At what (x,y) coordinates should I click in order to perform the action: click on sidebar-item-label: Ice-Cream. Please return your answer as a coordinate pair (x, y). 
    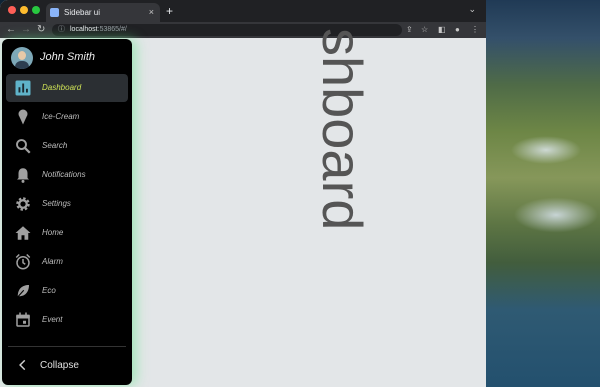
    Looking at the image, I should click on (61, 116).